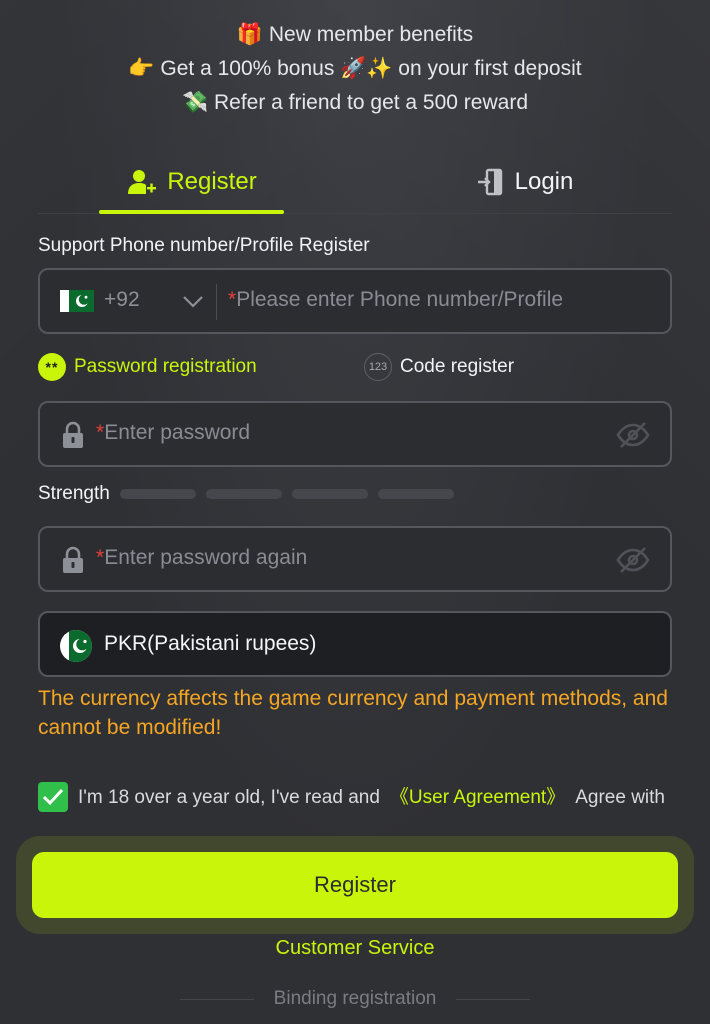 The width and height of the screenshot is (710, 1024). Describe the element at coordinates (142, 182) in the screenshot. I see `add-user-icon` at that location.